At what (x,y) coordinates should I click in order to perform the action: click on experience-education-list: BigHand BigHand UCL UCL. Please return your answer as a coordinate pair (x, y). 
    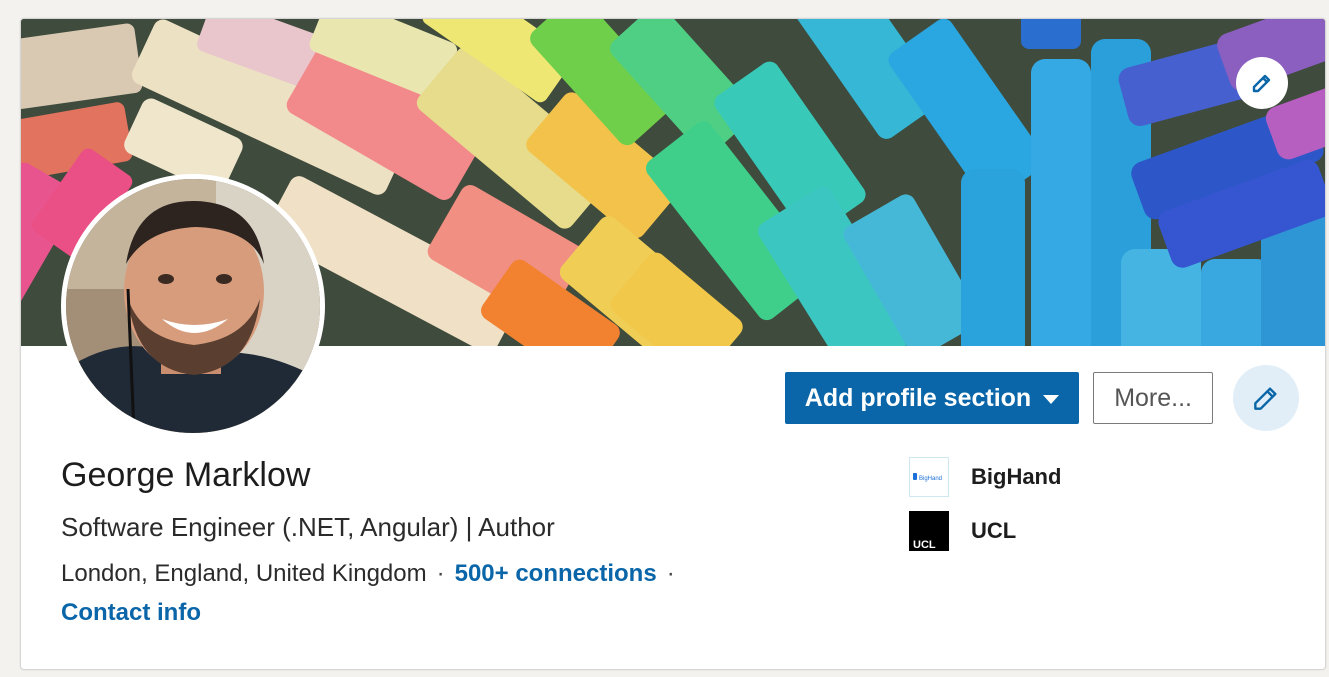
    Looking at the image, I should click on (985, 510).